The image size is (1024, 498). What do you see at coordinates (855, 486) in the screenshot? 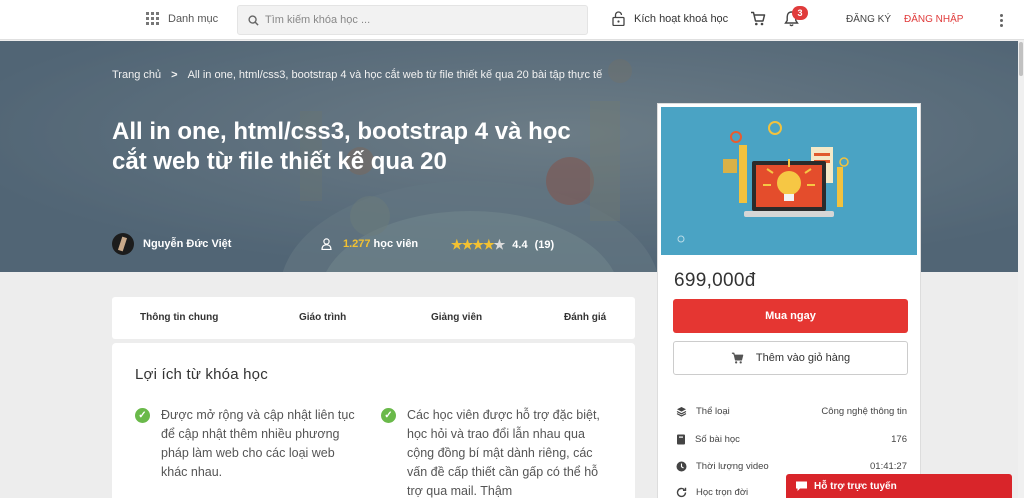
I see `live-support-label: Hỗ trợ trực tuyến` at bounding box center [855, 486].